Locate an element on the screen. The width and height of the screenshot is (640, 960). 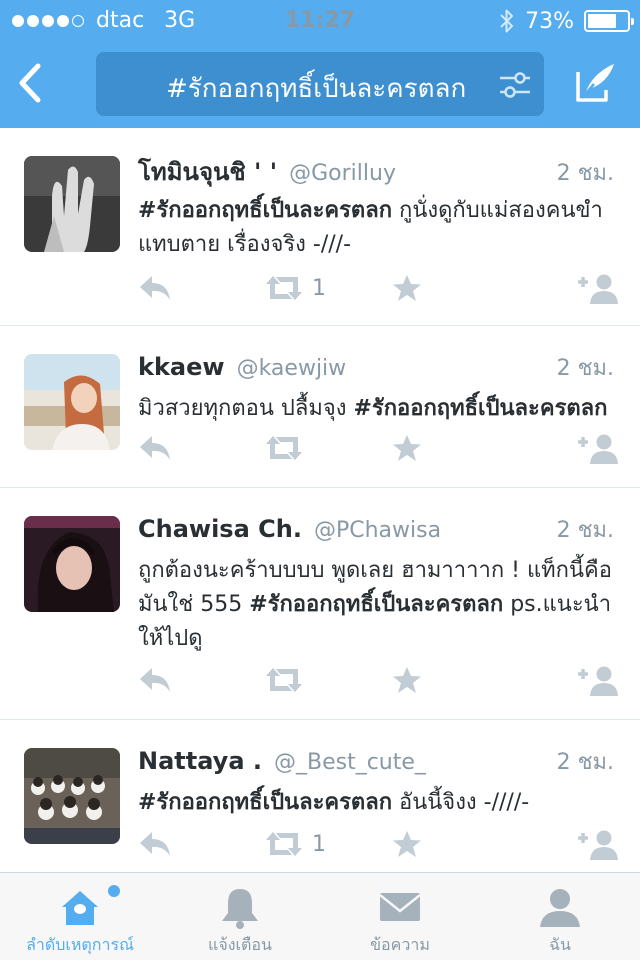
filter-sliders-icon is located at coordinates (515, 85).